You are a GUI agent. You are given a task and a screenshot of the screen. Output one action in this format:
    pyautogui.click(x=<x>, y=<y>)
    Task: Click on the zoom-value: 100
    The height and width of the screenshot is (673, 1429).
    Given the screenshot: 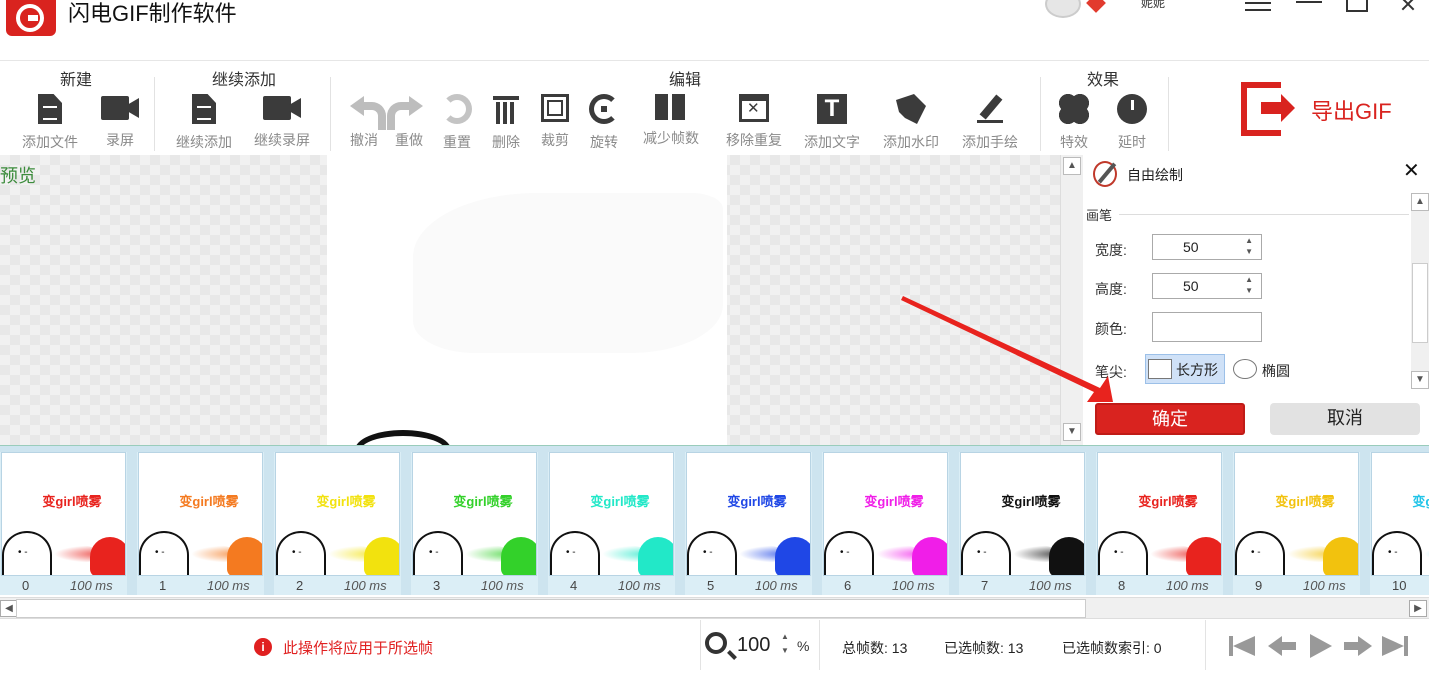 What is the action you would take?
    pyautogui.click(x=753, y=645)
    